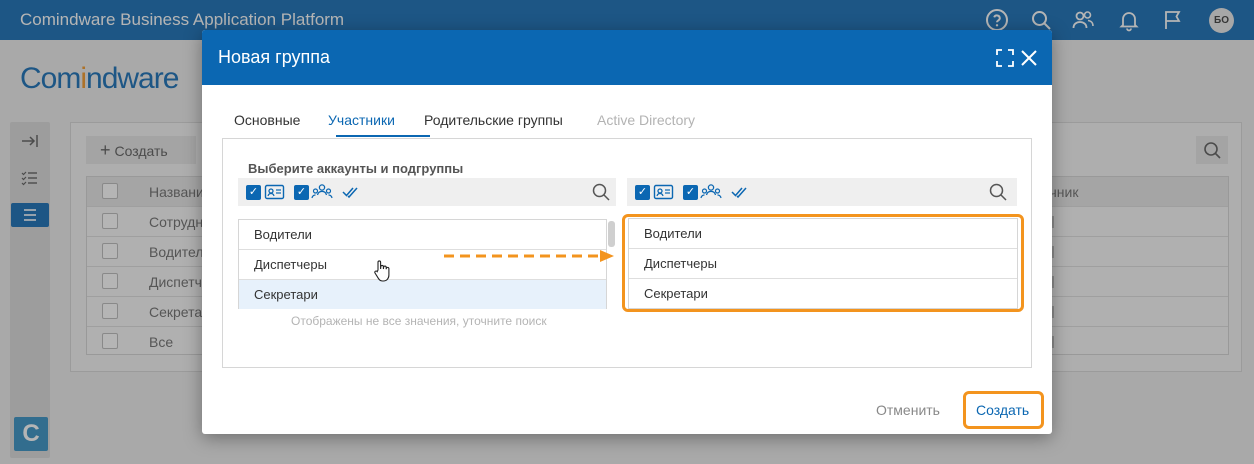 This screenshot has width=1254, height=464. I want to click on picker-label: Выберите аккаунты и подгруппы, so click(356, 168).